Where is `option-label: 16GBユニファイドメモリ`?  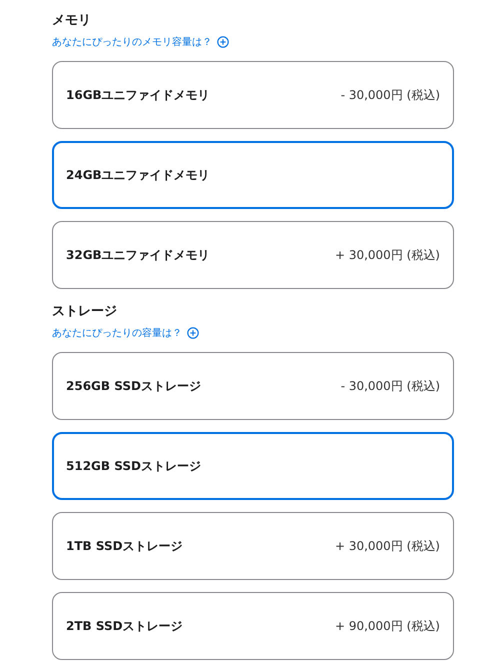 option-label: 16GBユニファイドメモリ is located at coordinates (138, 95).